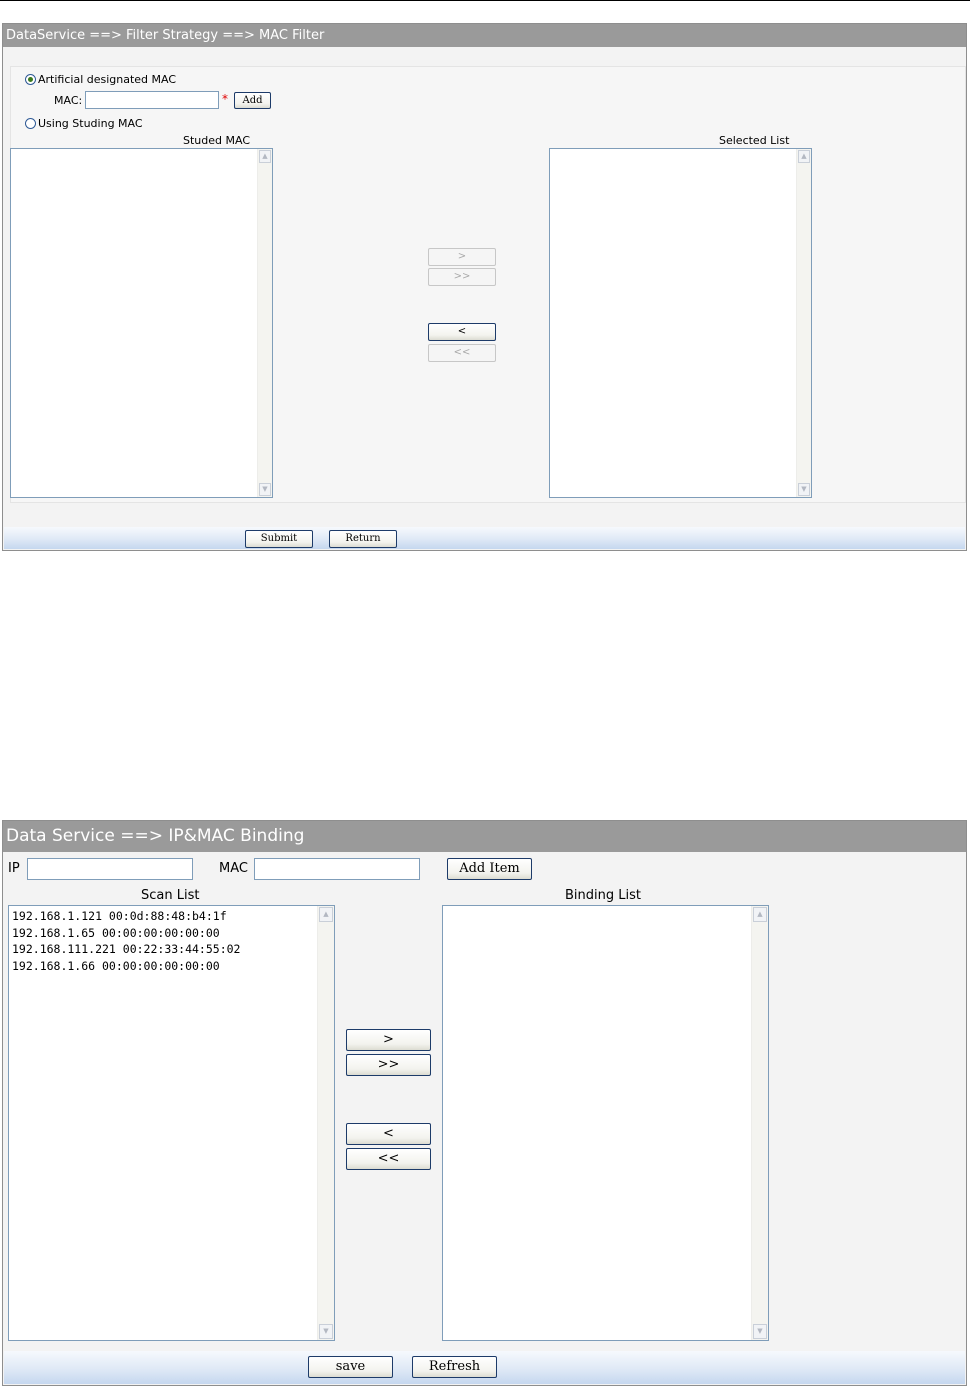 The image size is (970, 1387). Describe the element at coordinates (489, 869) in the screenshot. I see `add-item-button: Add Item` at that location.